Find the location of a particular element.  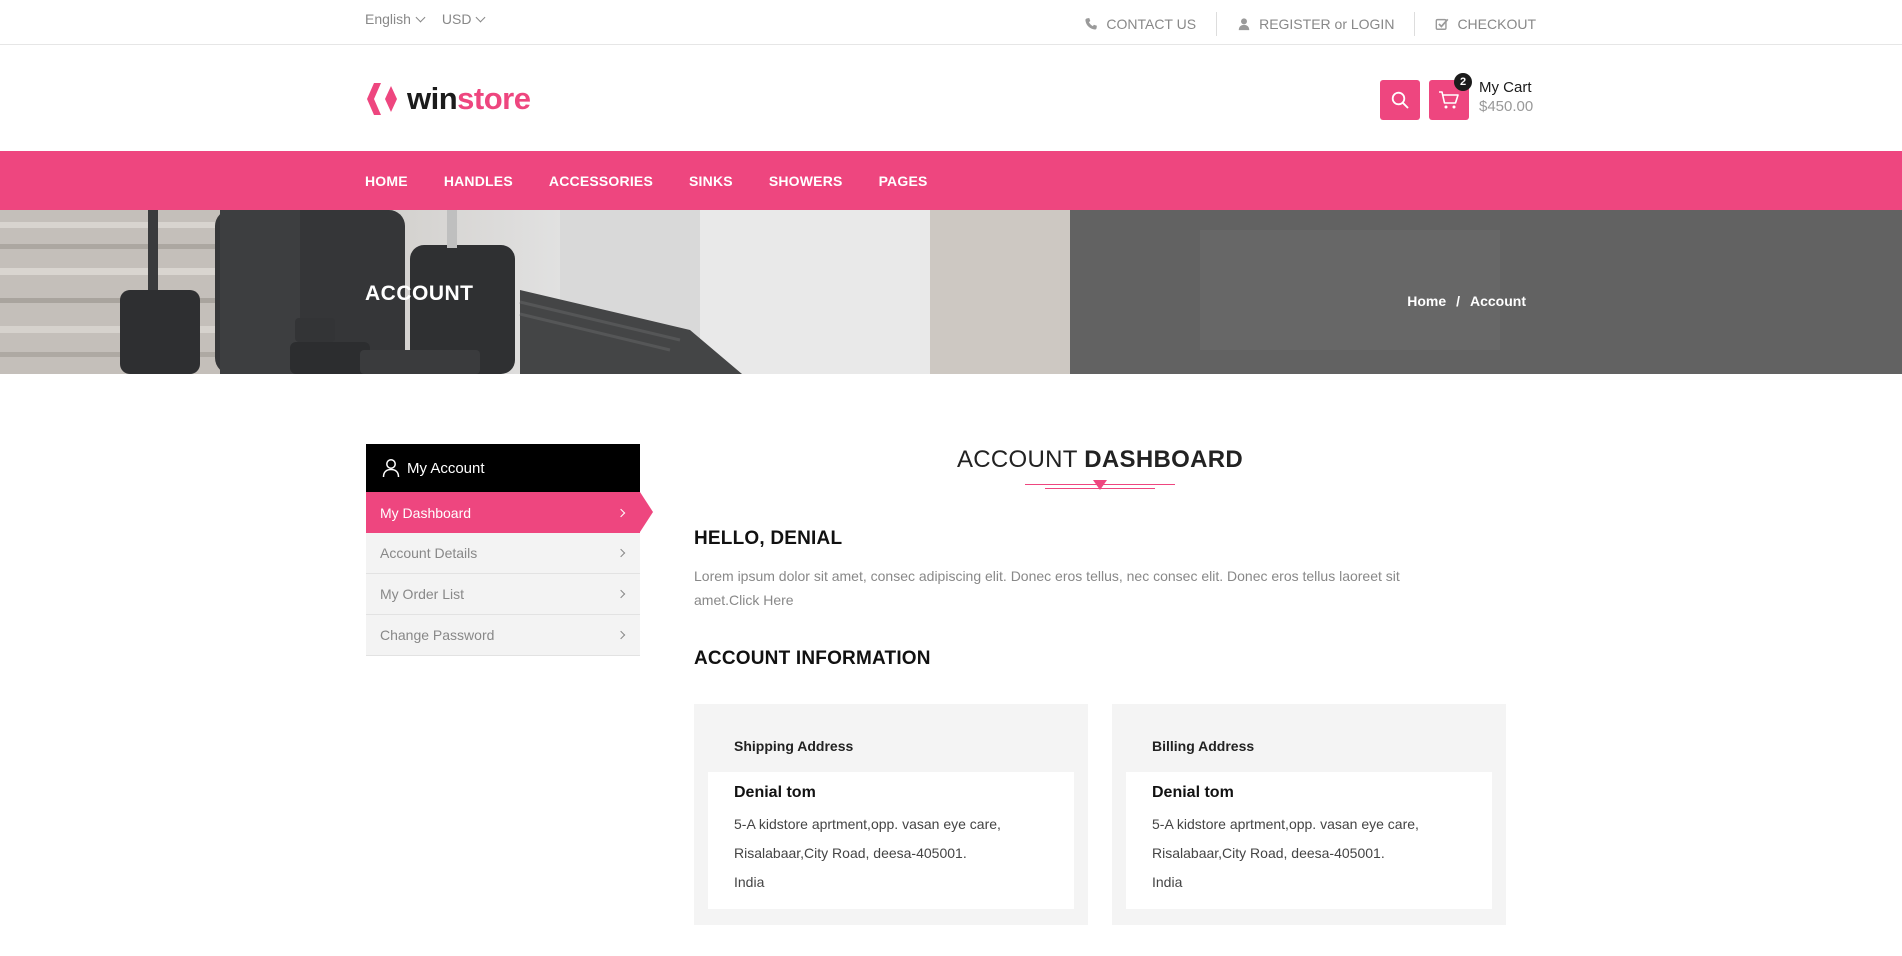

search-icon is located at coordinates (1400, 100).